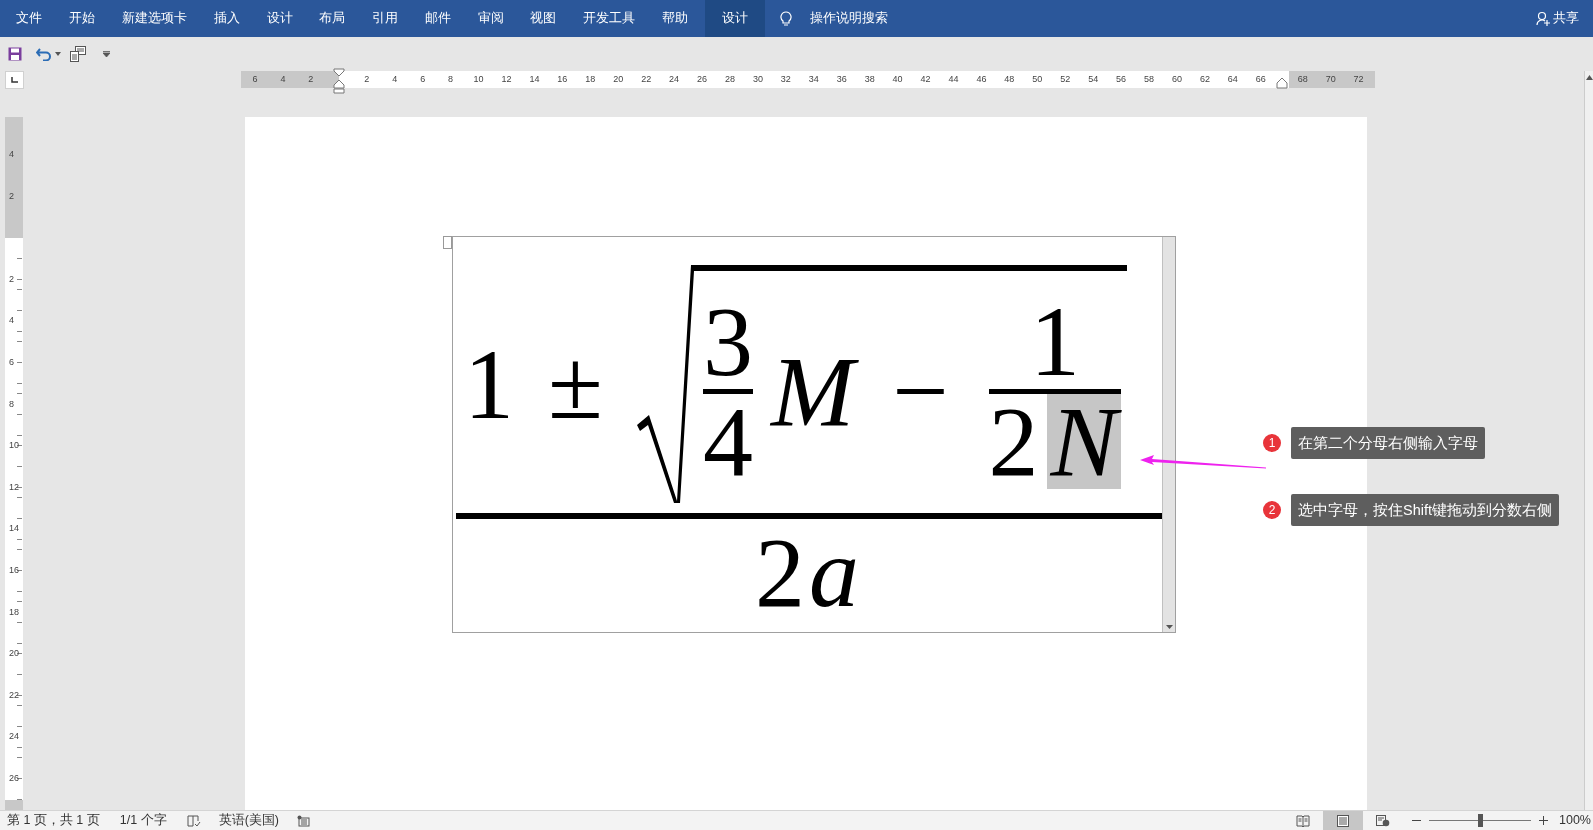 This screenshot has width=1593, height=830. I want to click on document-icon, so click(78, 54).